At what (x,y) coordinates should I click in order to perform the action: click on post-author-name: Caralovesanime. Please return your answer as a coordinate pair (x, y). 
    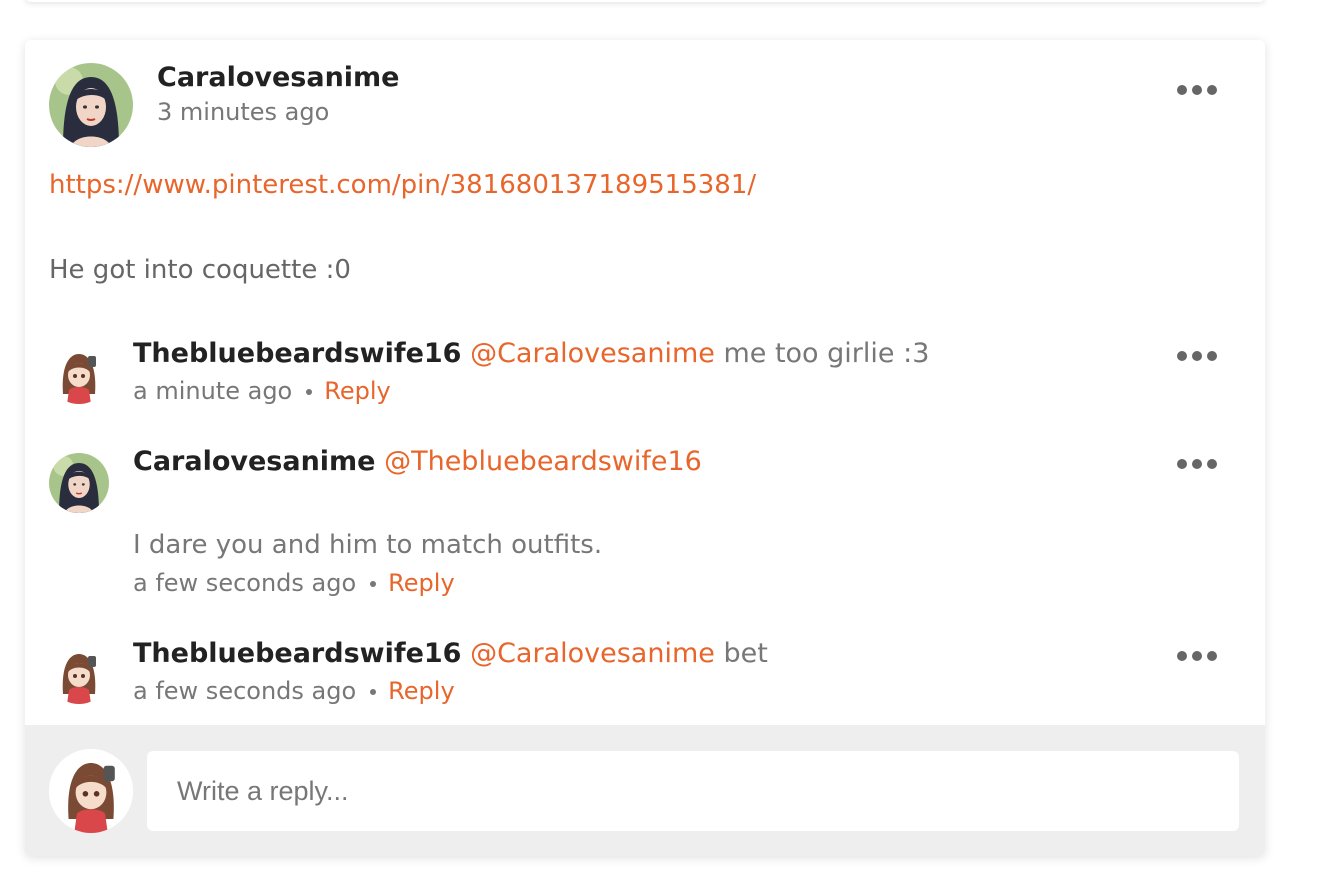
    Looking at the image, I should click on (278, 77).